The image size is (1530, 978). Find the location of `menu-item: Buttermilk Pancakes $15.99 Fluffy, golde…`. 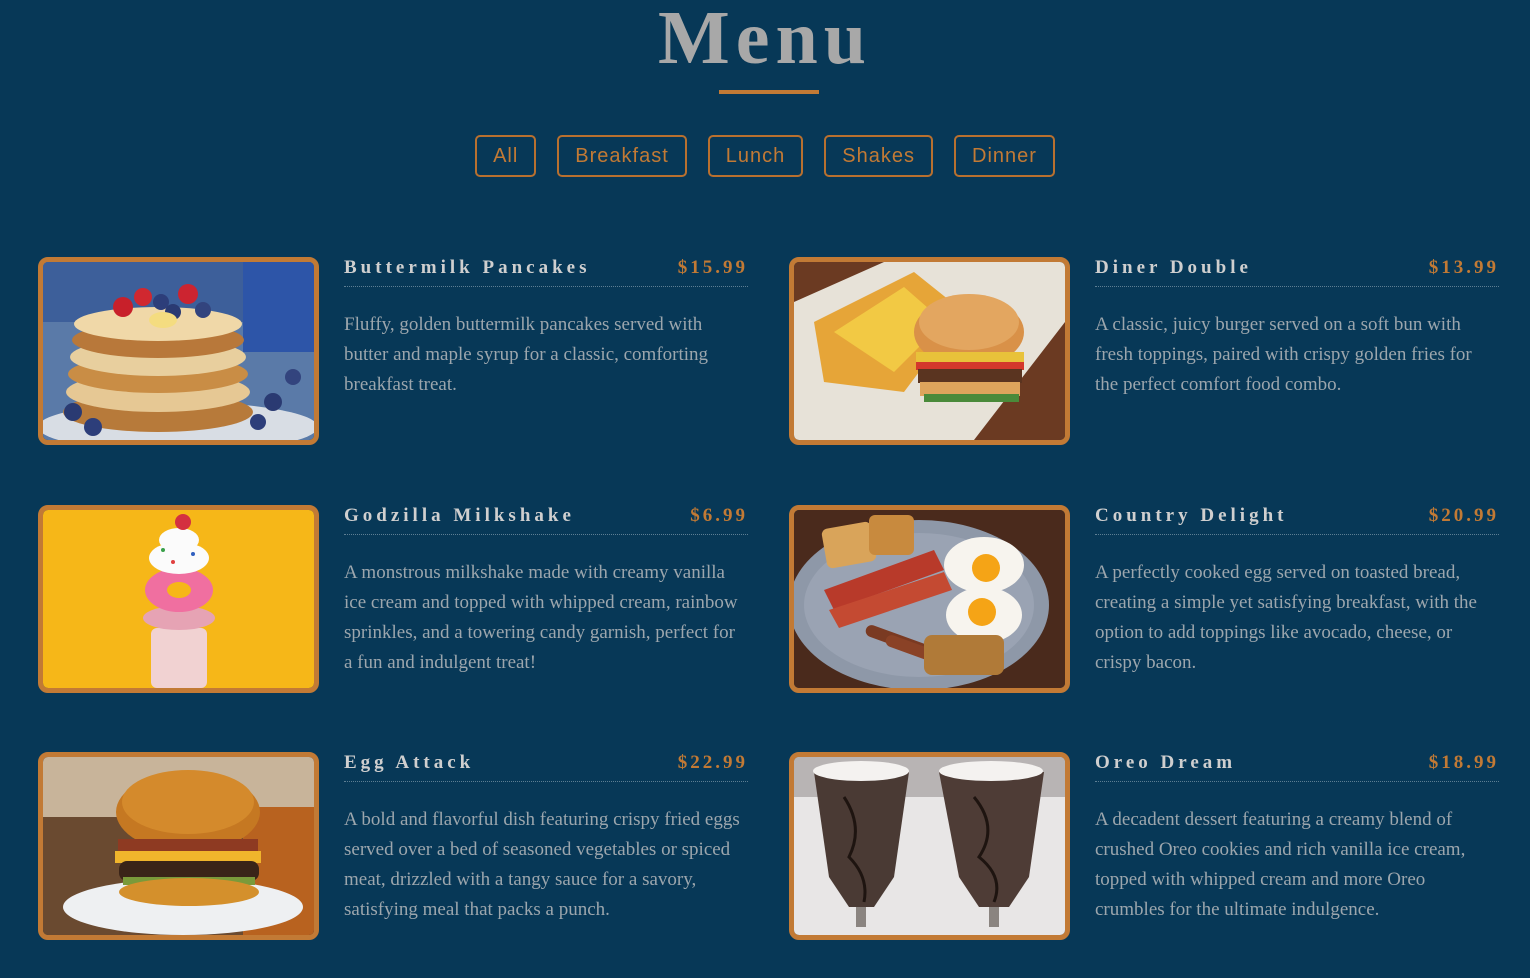

menu-item: Buttermilk Pancakes $15.99 Fluffy, golde… is located at coordinates (394, 352).